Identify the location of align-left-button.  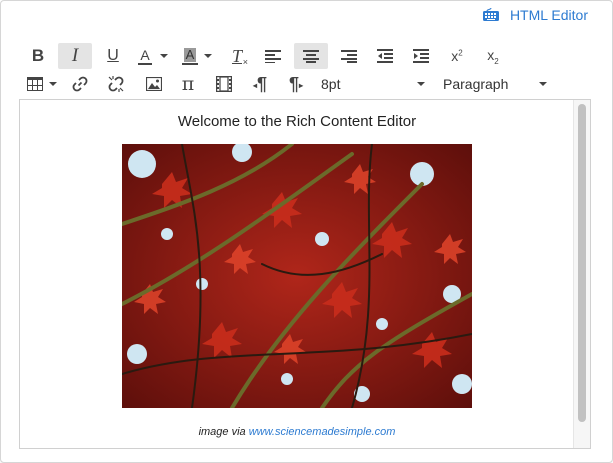
(273, 56).